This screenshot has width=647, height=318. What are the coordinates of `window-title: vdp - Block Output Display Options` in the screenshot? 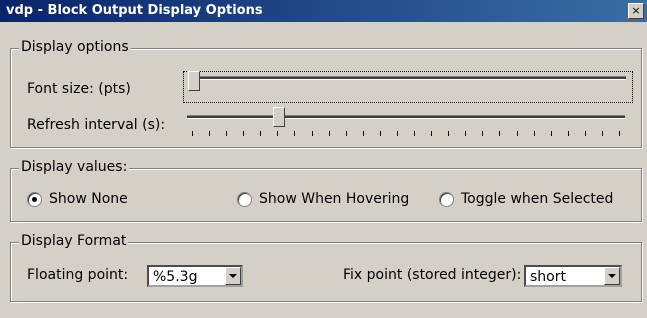 It's located at (134, 10).